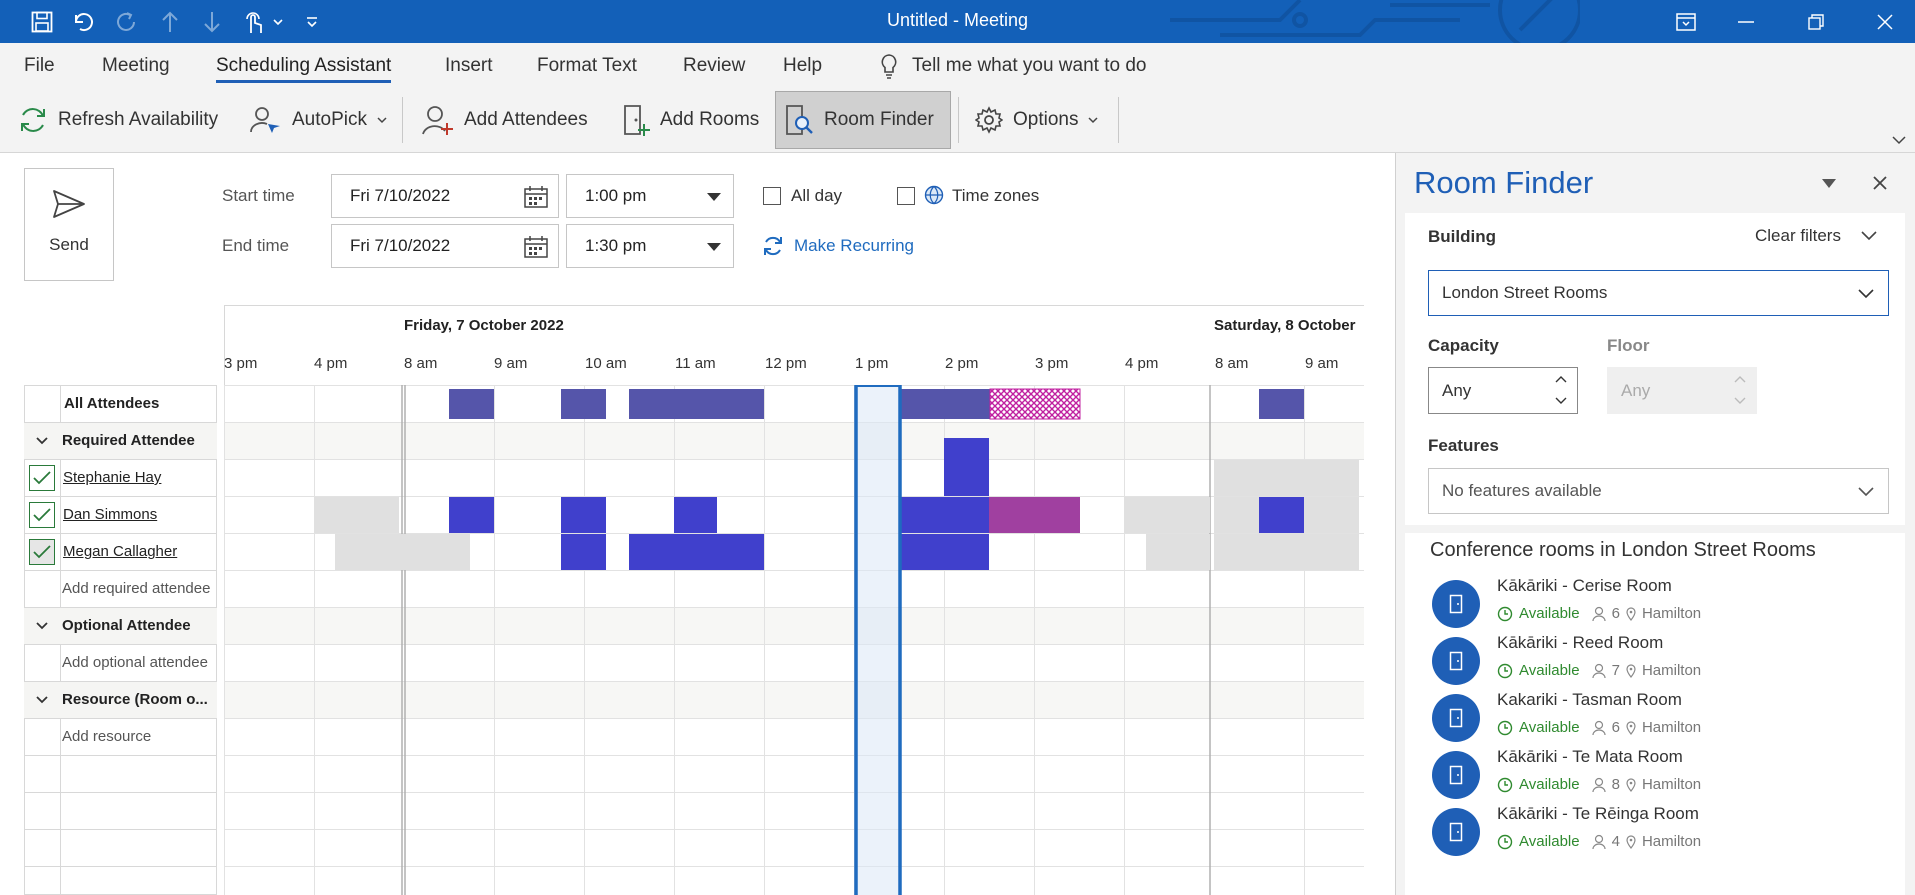  Describe the element at coordinates (110, 514) in the screenshot. I see `attendee-name: Dan Simmons` at that location.